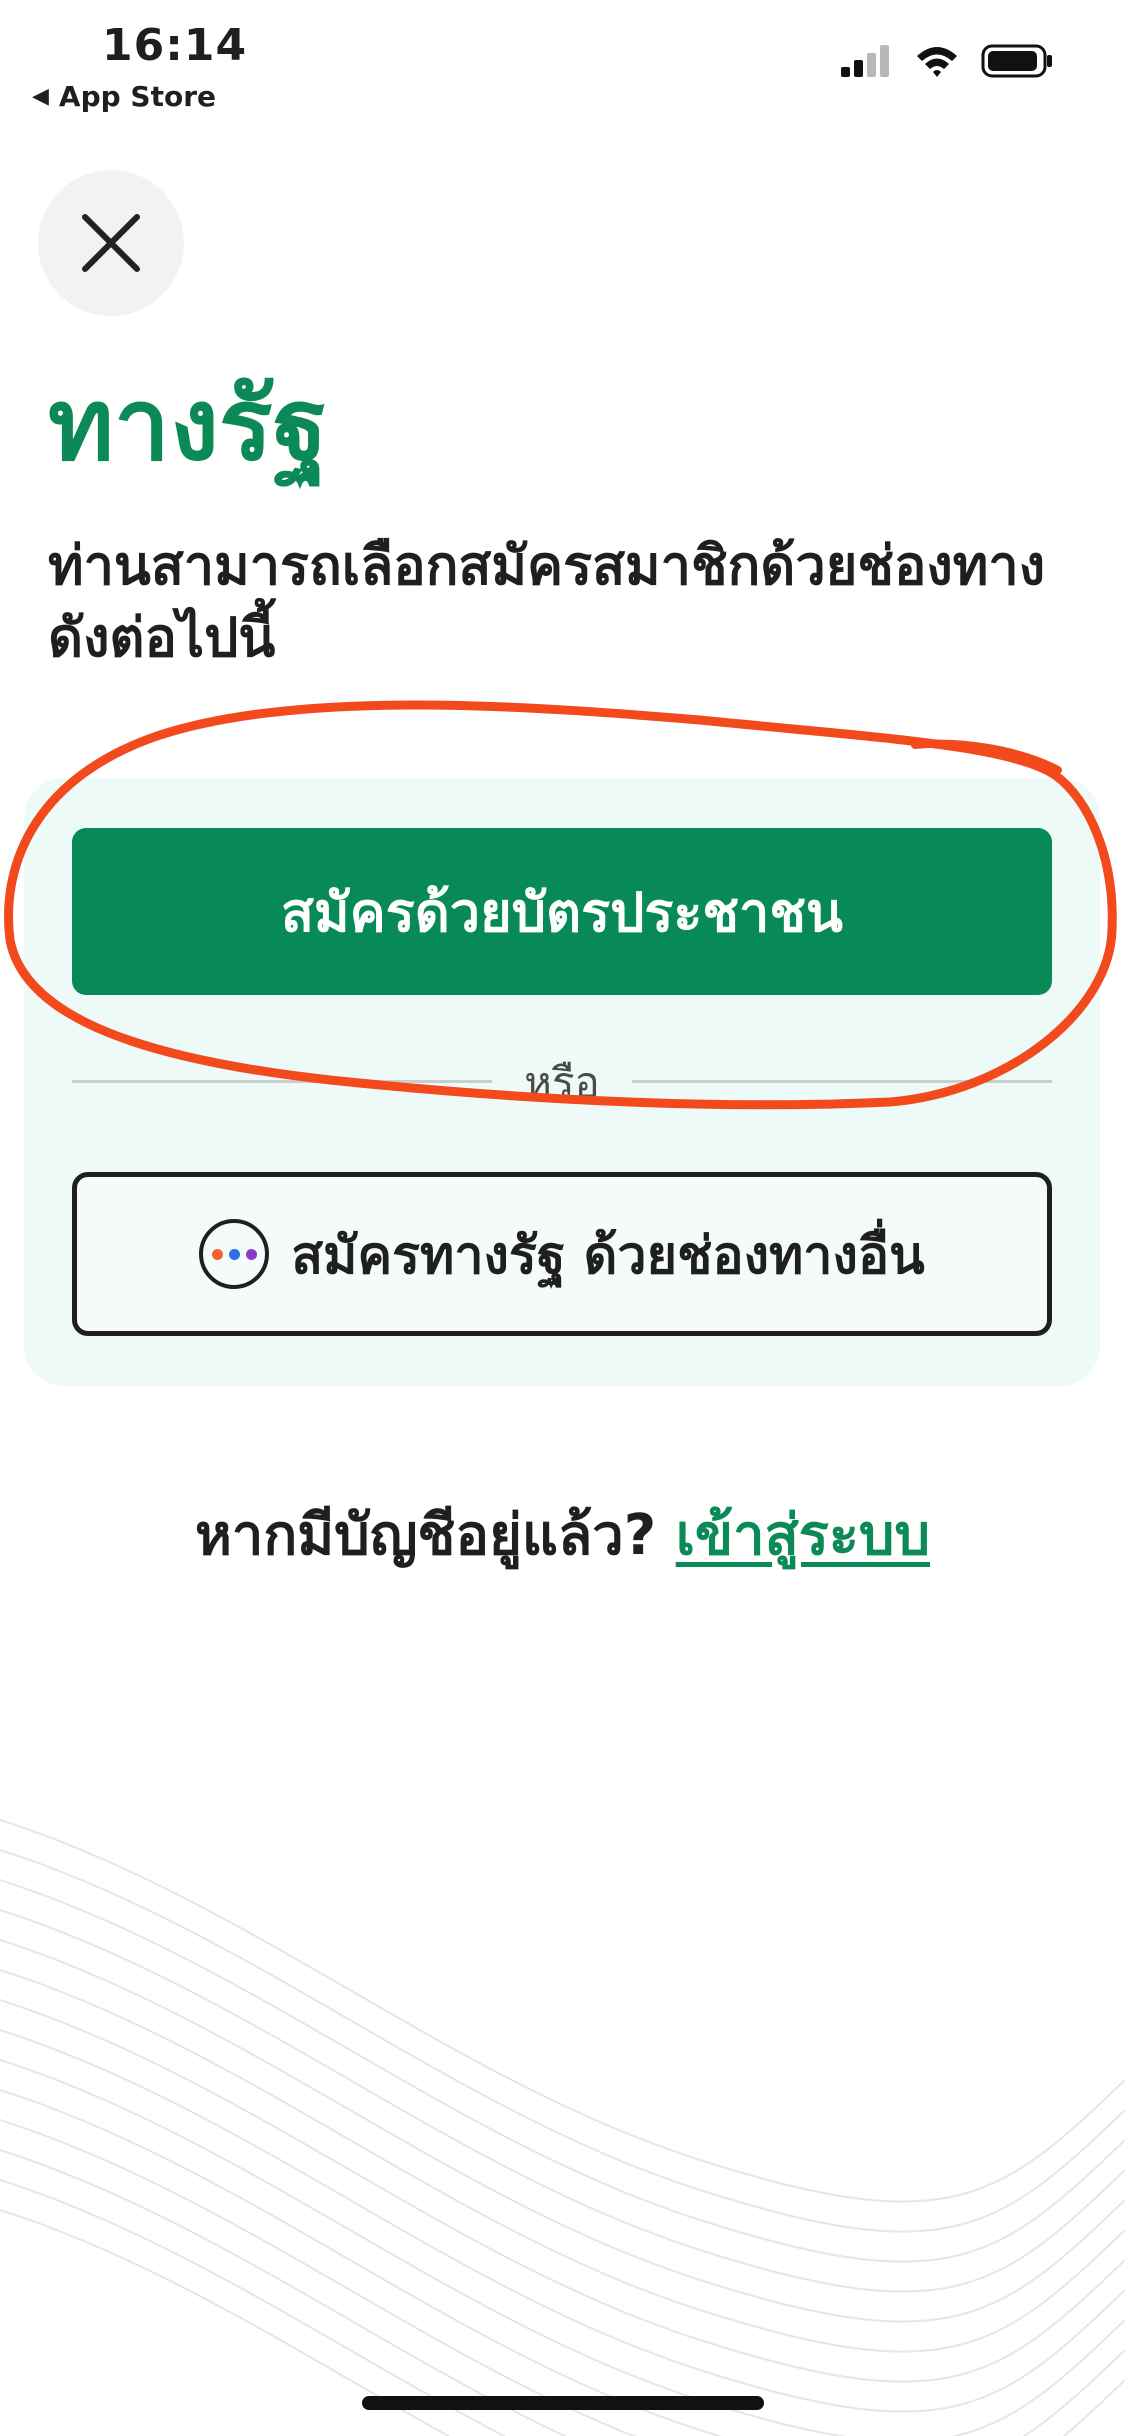 This screenshot has width=1125, height=2436. I want to click on or-divider: หรือ, so click(562, 1086).